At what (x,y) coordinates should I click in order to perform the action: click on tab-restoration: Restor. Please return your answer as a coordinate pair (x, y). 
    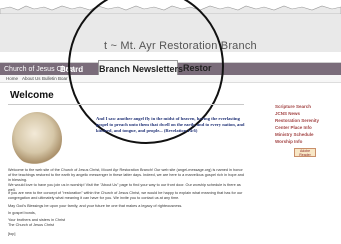
    Looking at the image, I should click on (197, 68).